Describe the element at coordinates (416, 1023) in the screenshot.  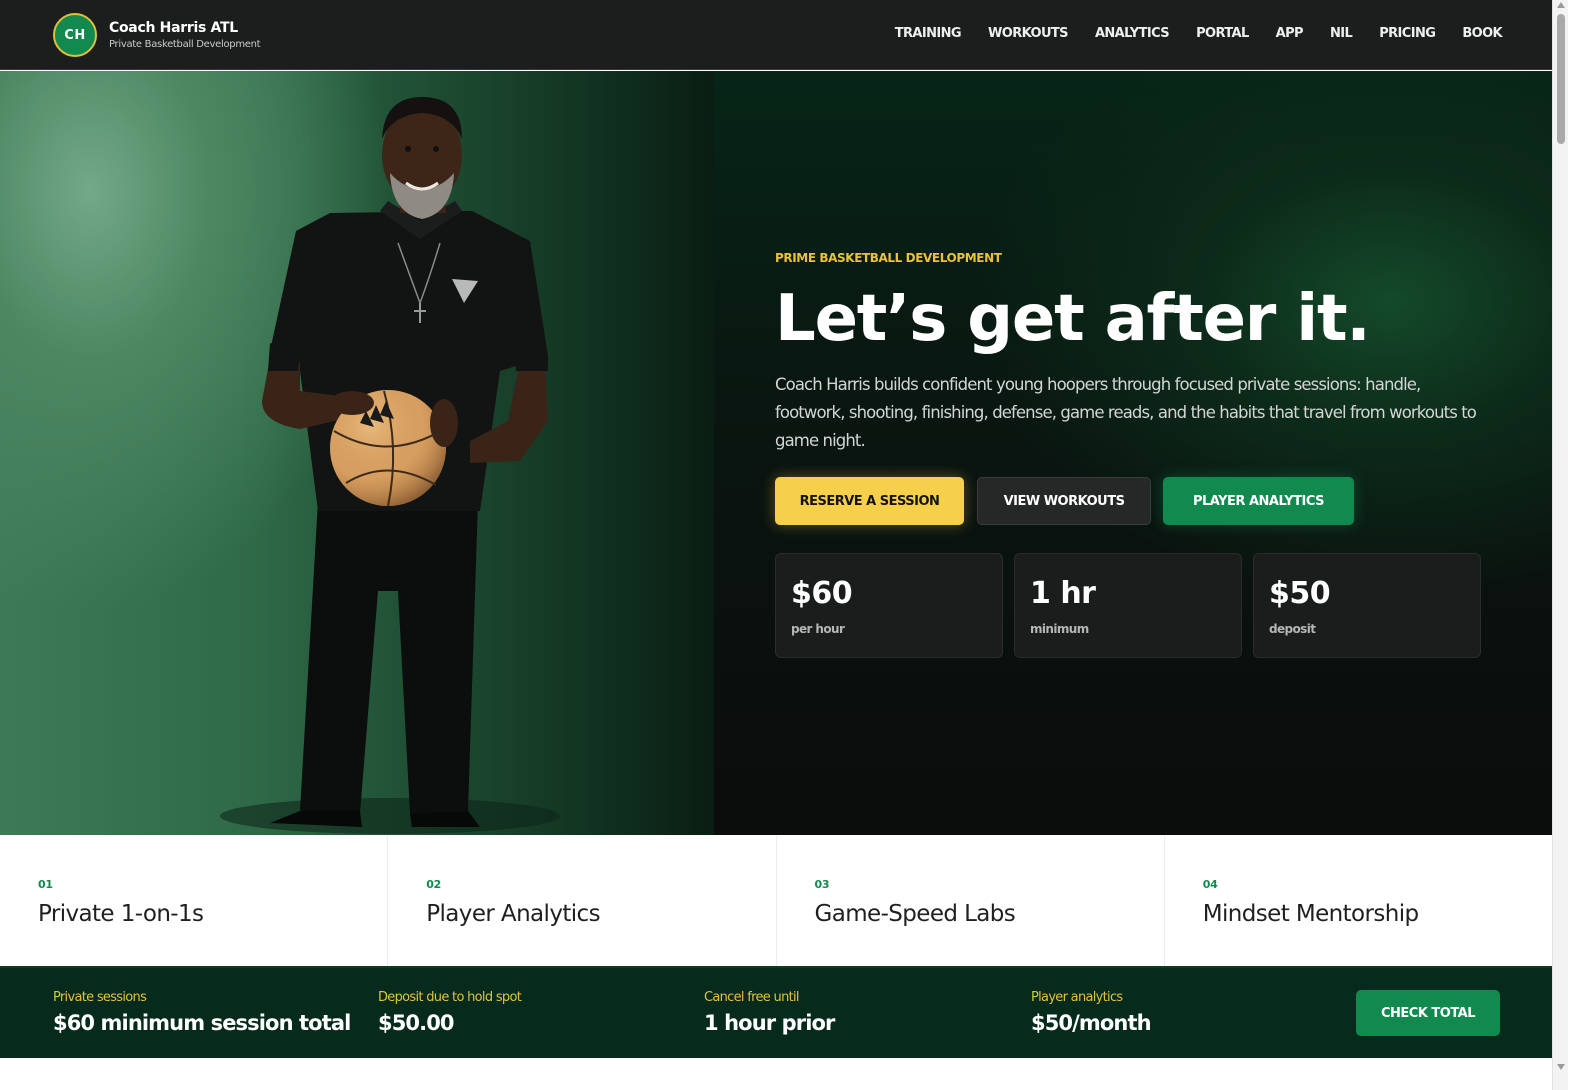
I see `info-value: $50.00` at that location.